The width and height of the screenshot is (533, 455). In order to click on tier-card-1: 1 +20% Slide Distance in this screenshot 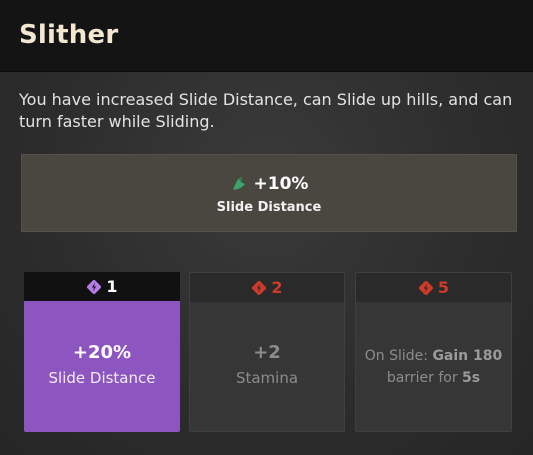, I will do `click(102, 352)`.